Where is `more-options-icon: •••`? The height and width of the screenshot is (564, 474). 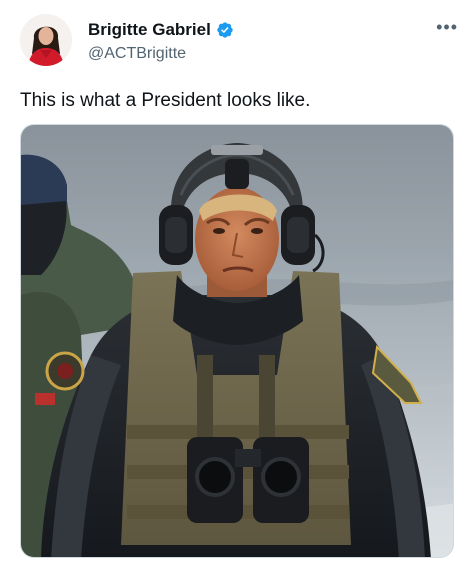 more-options-icon: ••• is located at coordinates (447, 27).